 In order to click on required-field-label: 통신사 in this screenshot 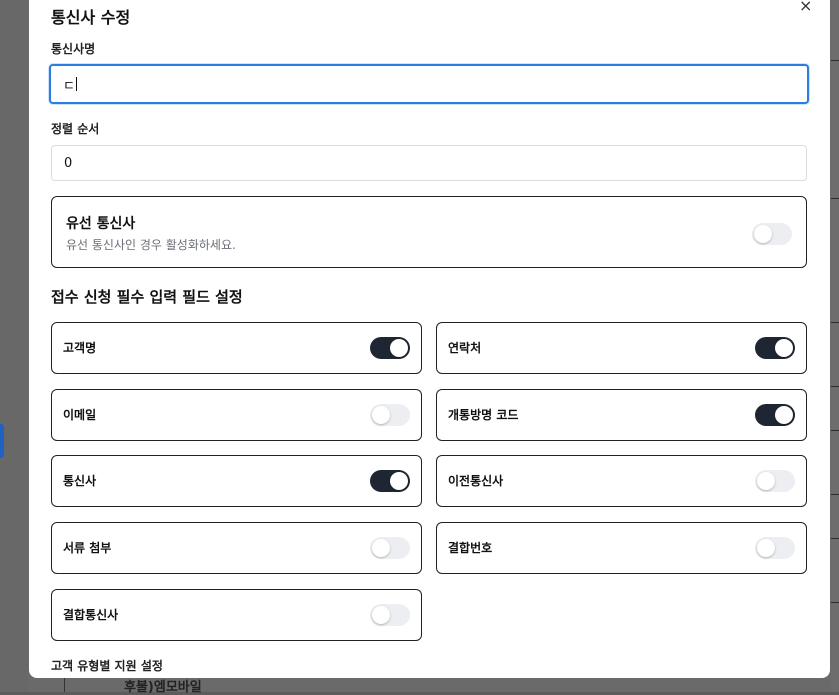, I will do `click(80, 481)`.